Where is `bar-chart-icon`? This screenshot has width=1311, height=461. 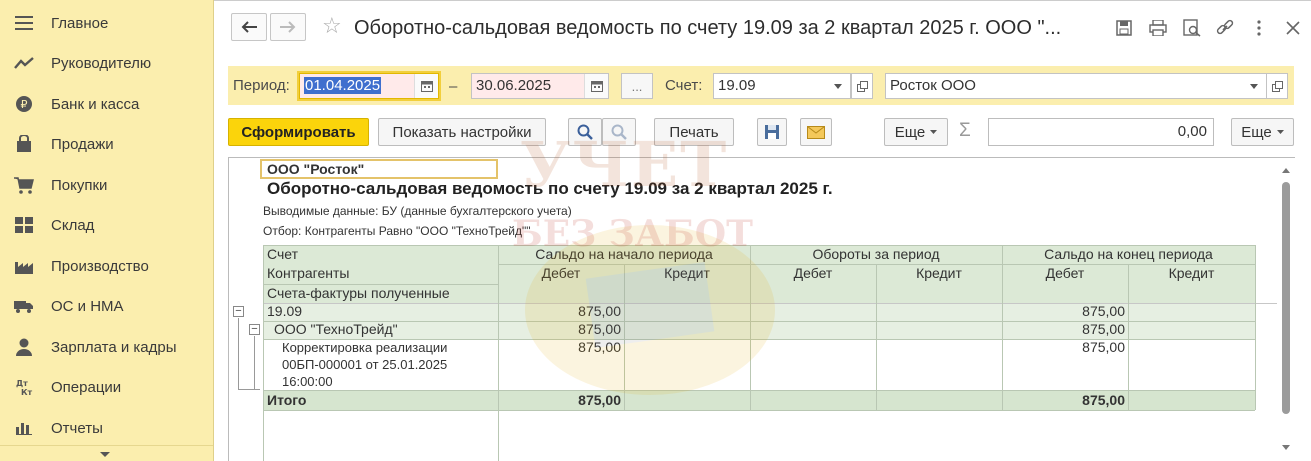 bar-chart-icon is located at coordinates (24, 428).